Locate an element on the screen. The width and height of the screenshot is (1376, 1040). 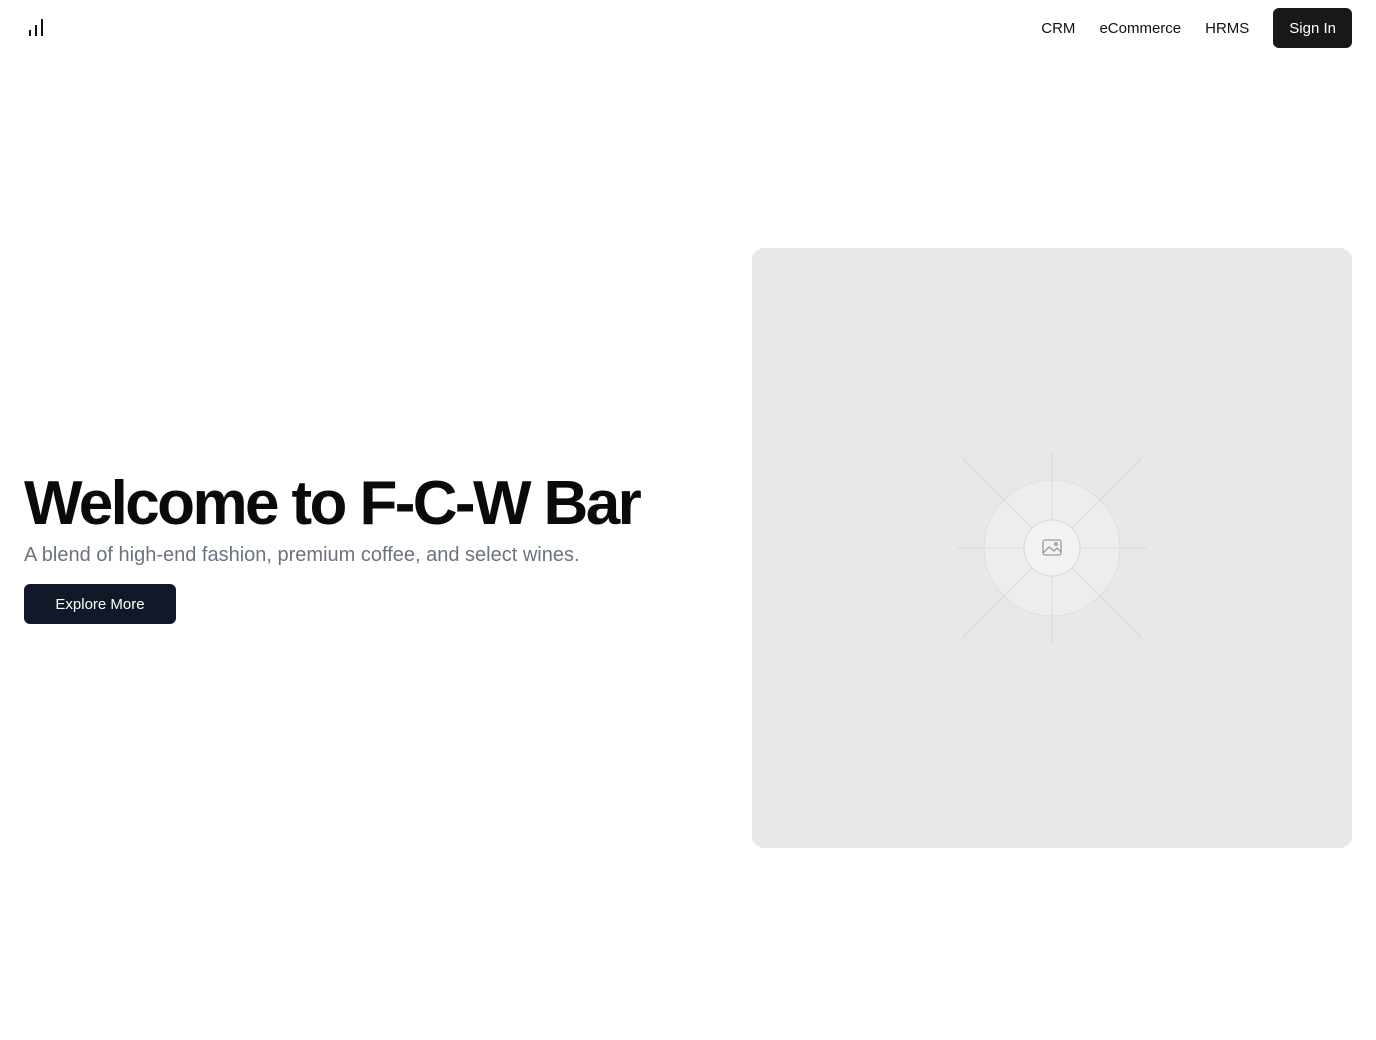
image-placeholder-graphic is located at coordinates (1052, 548).